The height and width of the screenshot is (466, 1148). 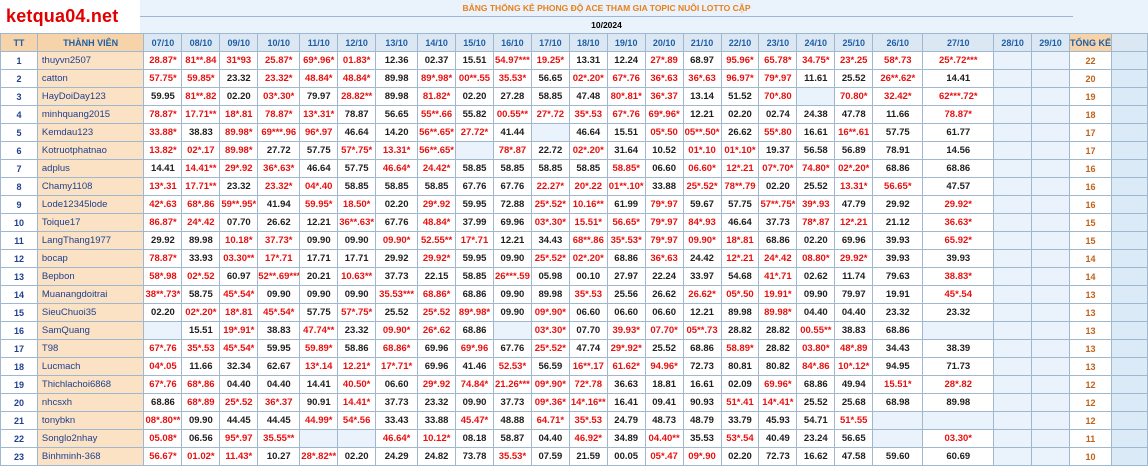 I want to click on result-cell: 35.53***, so click(x=397, y=294).